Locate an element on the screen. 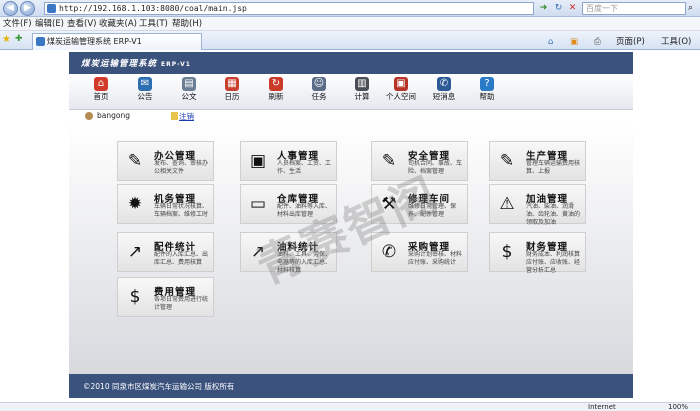 Image resolution: width=700 pixels, height=411 pixels. toolbar-refresh-button: ↻ 刷新 is located at coordinates (276, 92).